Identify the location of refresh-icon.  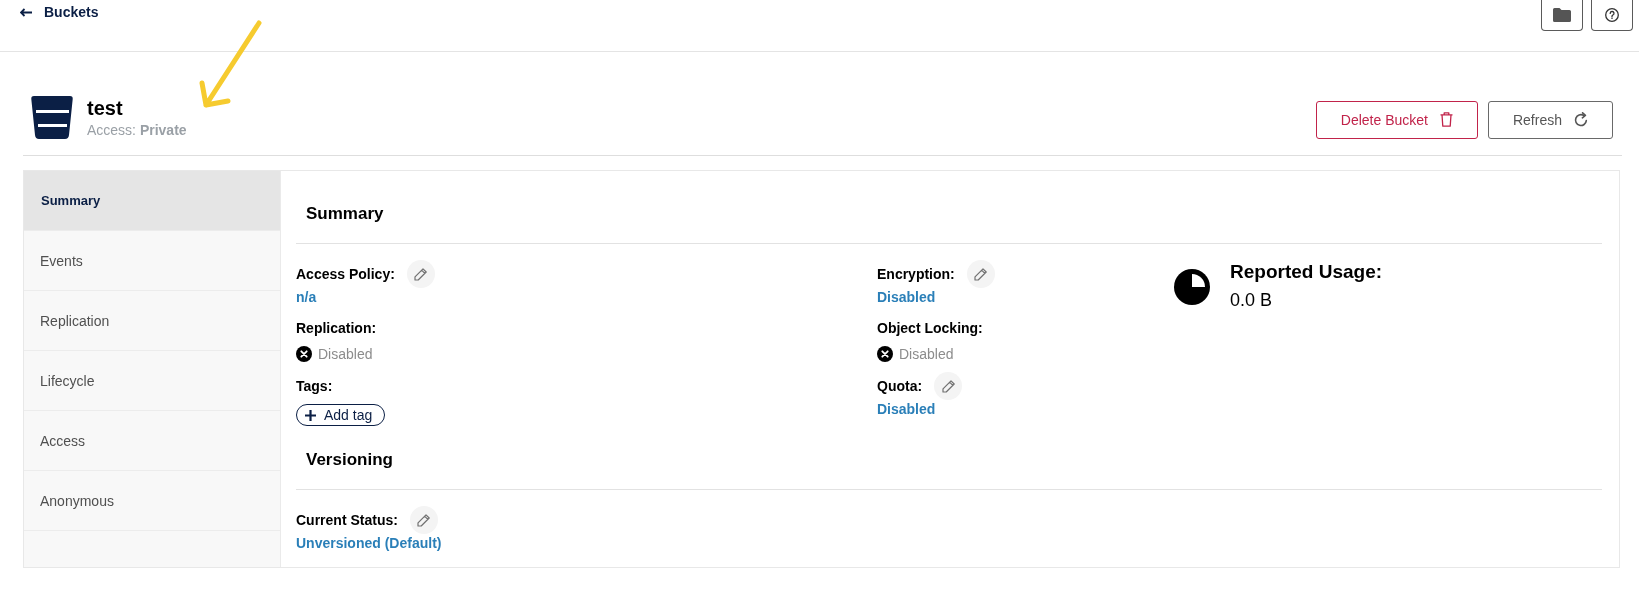
(1581, 119).